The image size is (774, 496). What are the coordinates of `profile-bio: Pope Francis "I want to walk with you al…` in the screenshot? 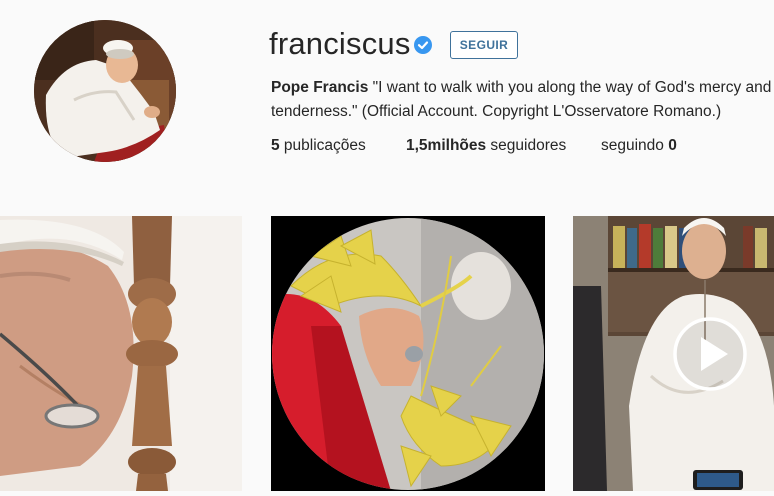 It's located at (522, 100).